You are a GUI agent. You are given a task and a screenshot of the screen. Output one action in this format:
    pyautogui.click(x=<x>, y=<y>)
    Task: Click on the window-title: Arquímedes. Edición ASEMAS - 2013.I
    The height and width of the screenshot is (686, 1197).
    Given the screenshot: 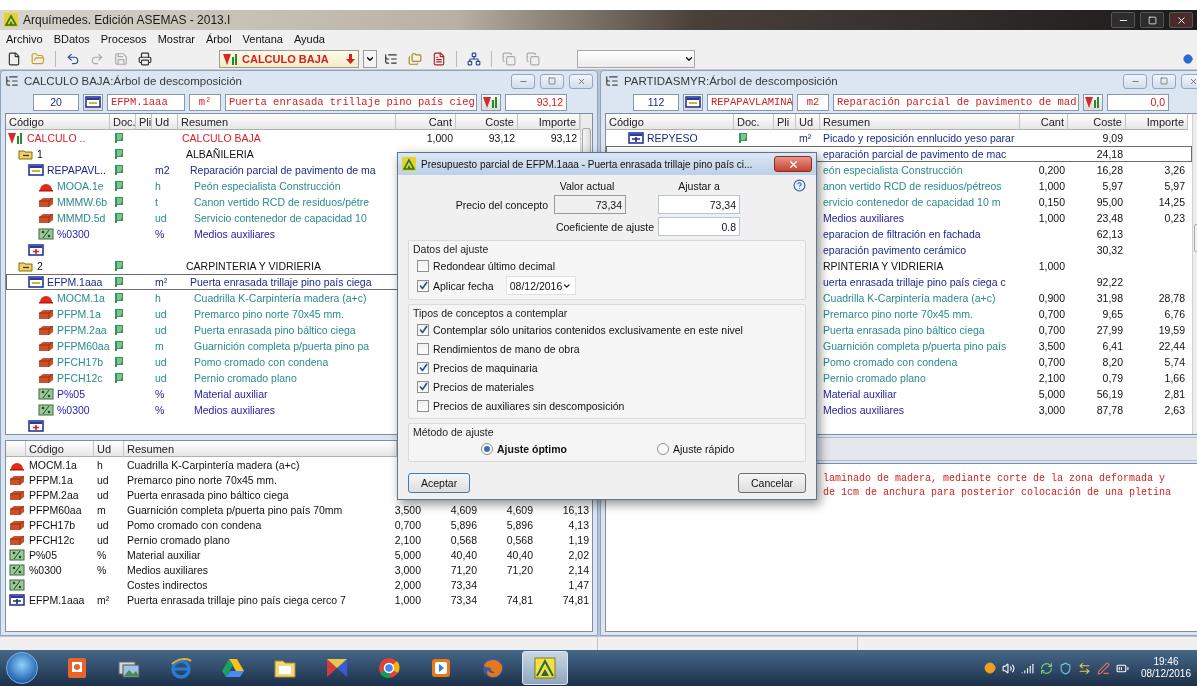 What is the action you would take?
    pyautogui.click(x=127, y=20)
    